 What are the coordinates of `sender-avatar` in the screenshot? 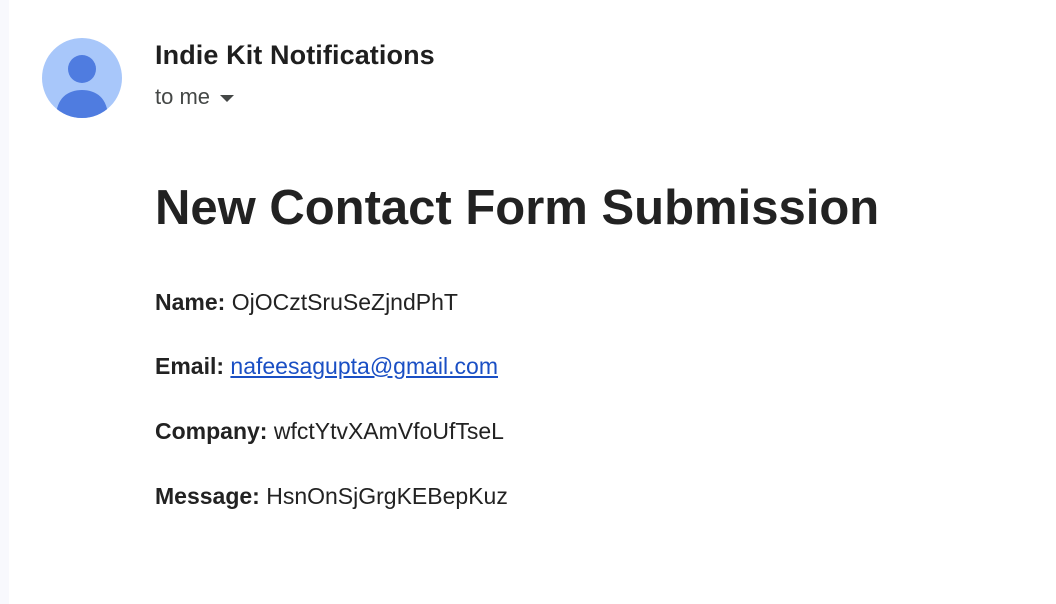 It's located at (82, 78).